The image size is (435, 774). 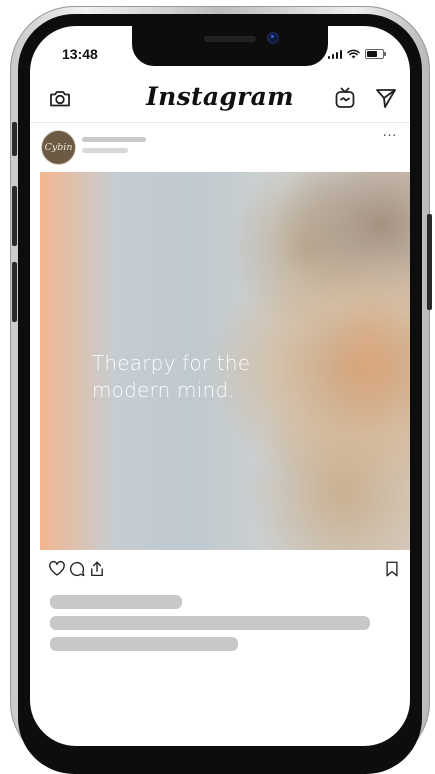 I want to click on avatar-text: Cybin, so click(x=58, y=147).